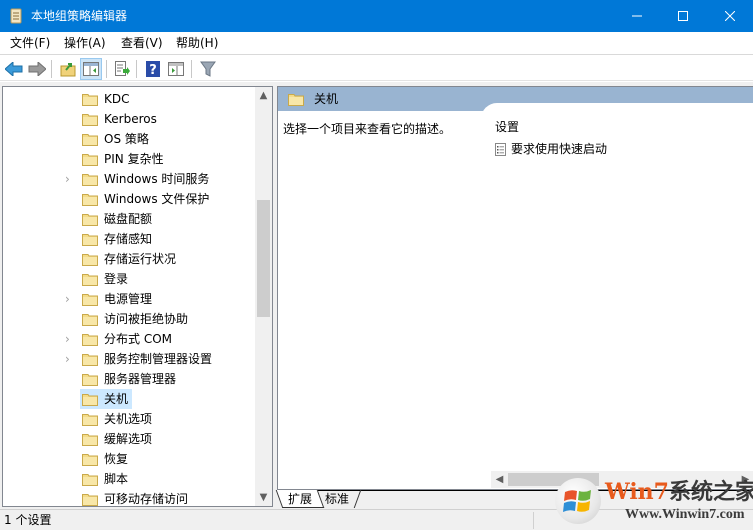 This screenshot has width=753, height=530. What do you see at coordinates (679, 492) in the screenshot?
I see `watermark-brand: Win7系统之家` at bounding box center [679, 492].